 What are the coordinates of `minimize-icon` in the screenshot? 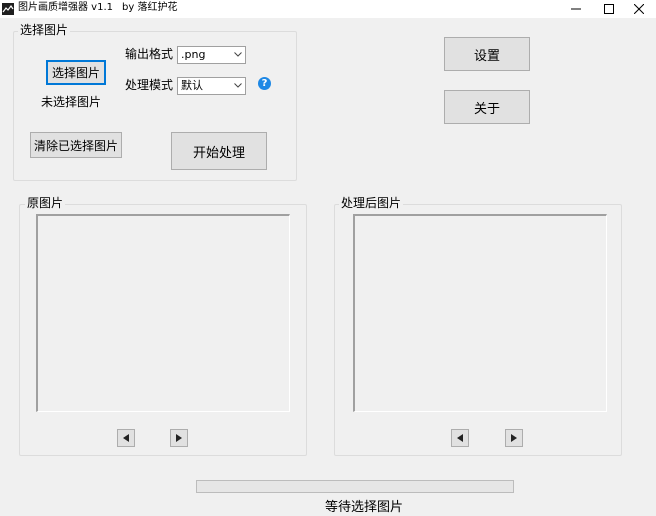 It's located at (576, 9).